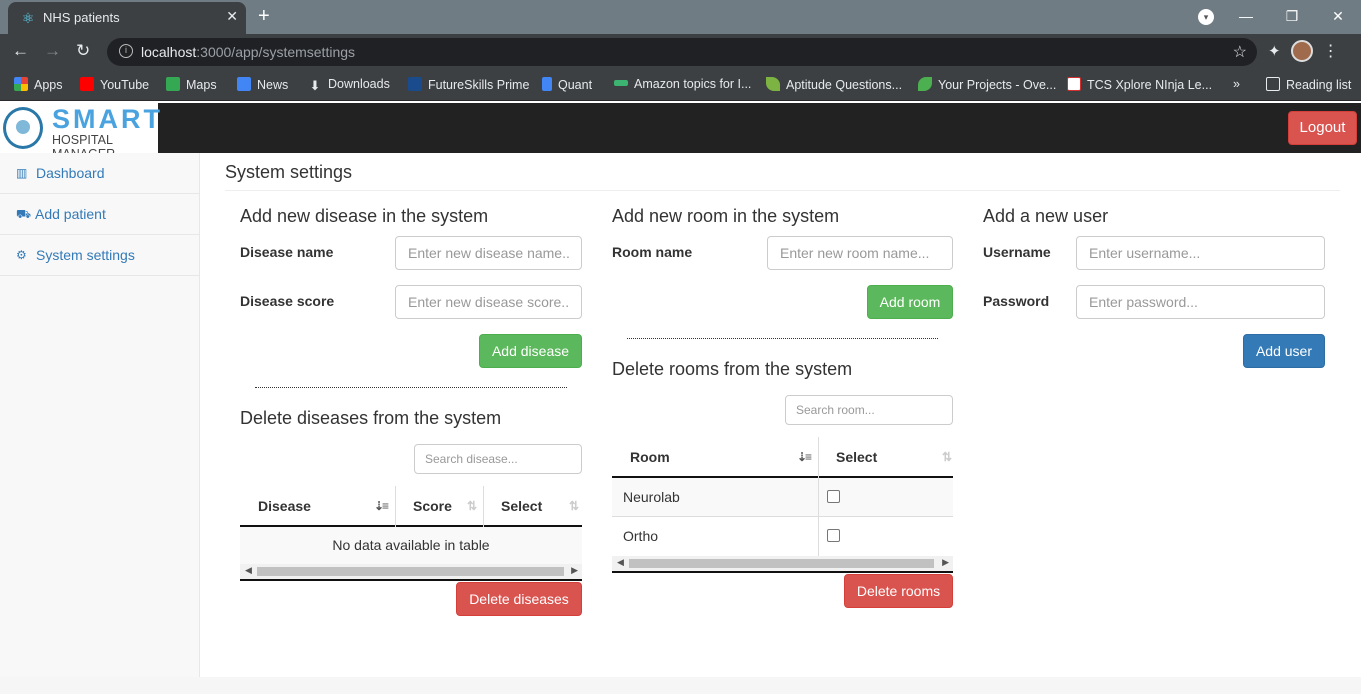 The width and height of the screenshot is (1361, 694). Describe the element at coordinates (652, 252) in the screenshot. I see `room-name-label: Room name` at that location.